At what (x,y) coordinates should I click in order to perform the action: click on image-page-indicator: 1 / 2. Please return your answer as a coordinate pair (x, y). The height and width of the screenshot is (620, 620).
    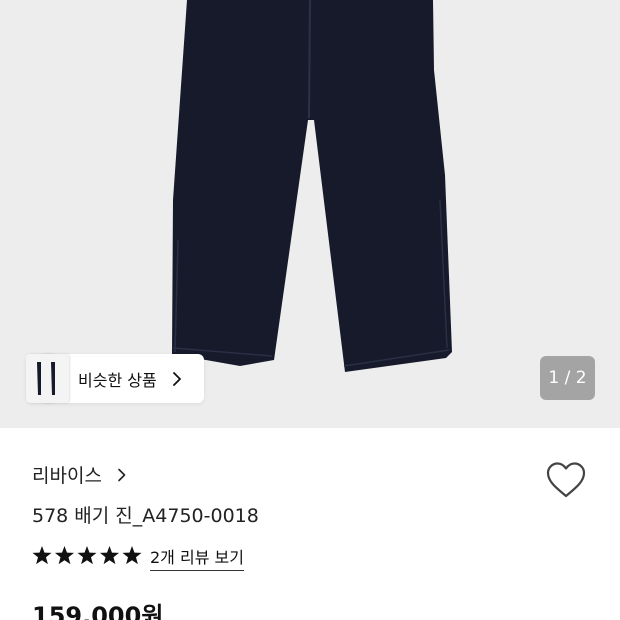
    Looking at the image, I should click on (567, 378).